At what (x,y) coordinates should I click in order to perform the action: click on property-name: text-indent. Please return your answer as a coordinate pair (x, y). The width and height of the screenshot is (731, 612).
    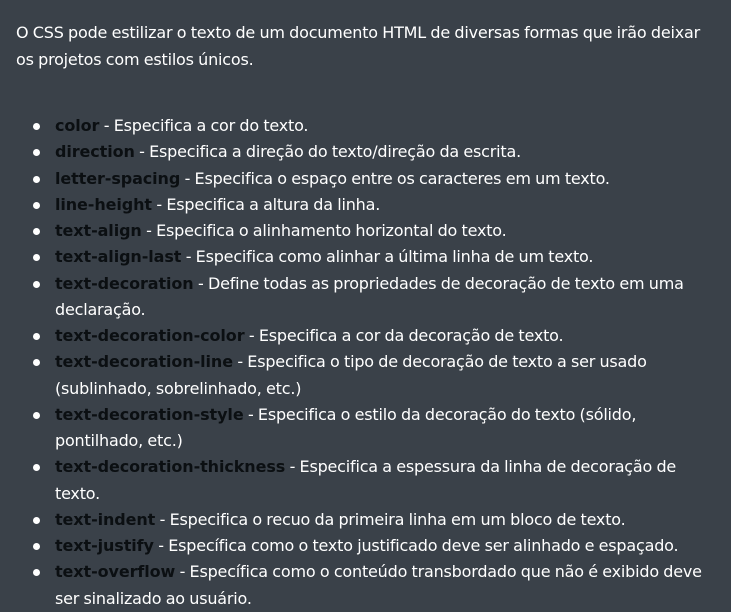
    Looking at the image, I should click on (105, 519).